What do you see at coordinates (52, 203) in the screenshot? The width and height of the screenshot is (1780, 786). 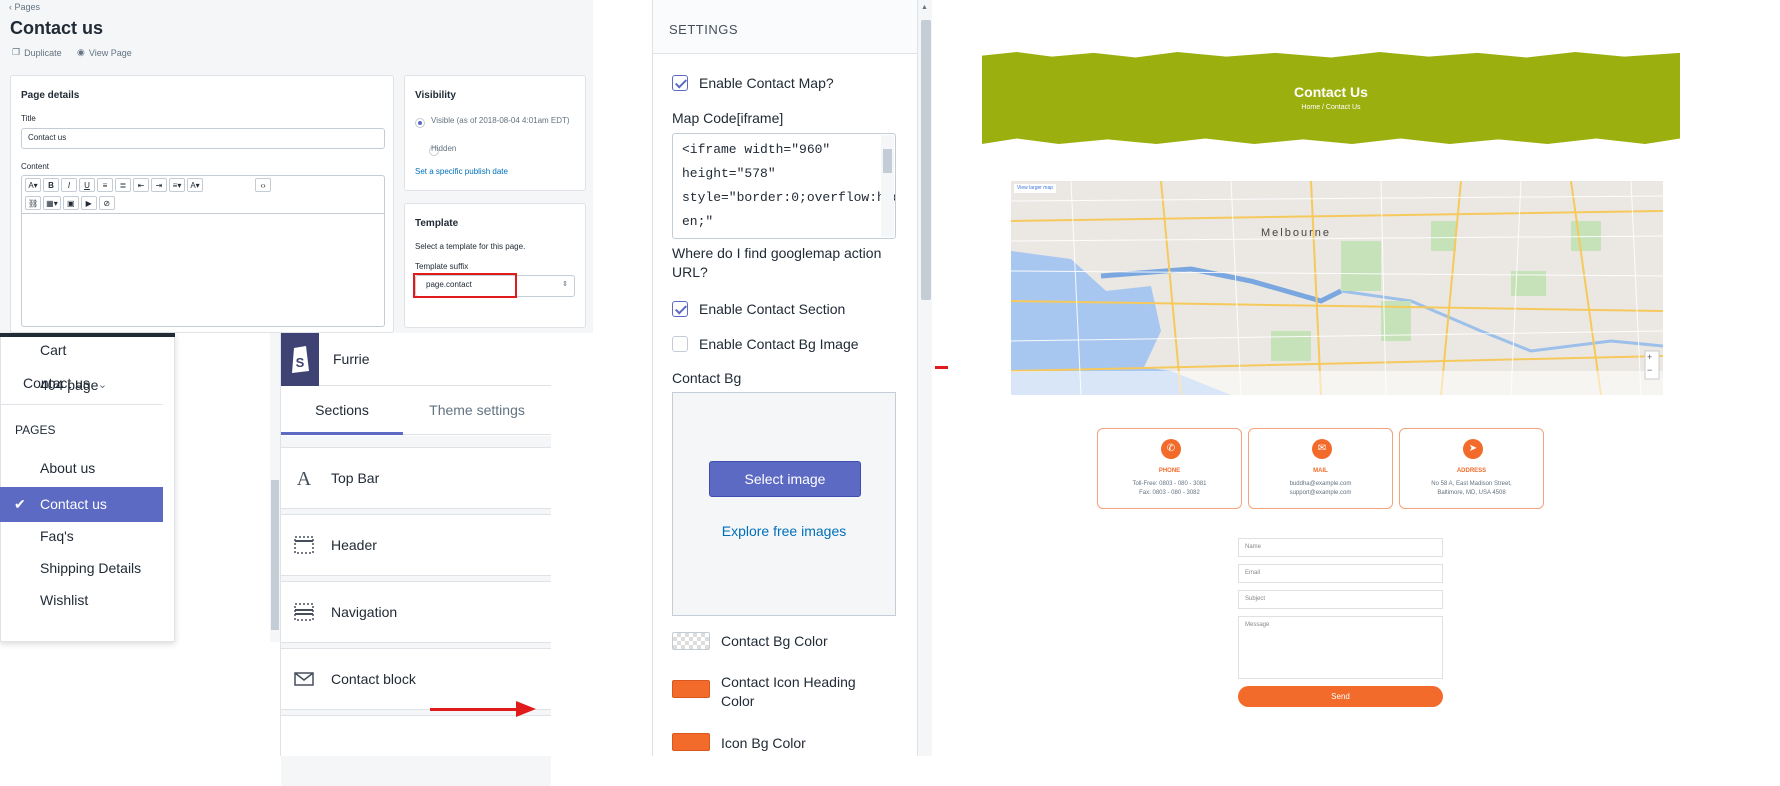 I see `table-button: ▦▾` at bounding box center [52, 203].